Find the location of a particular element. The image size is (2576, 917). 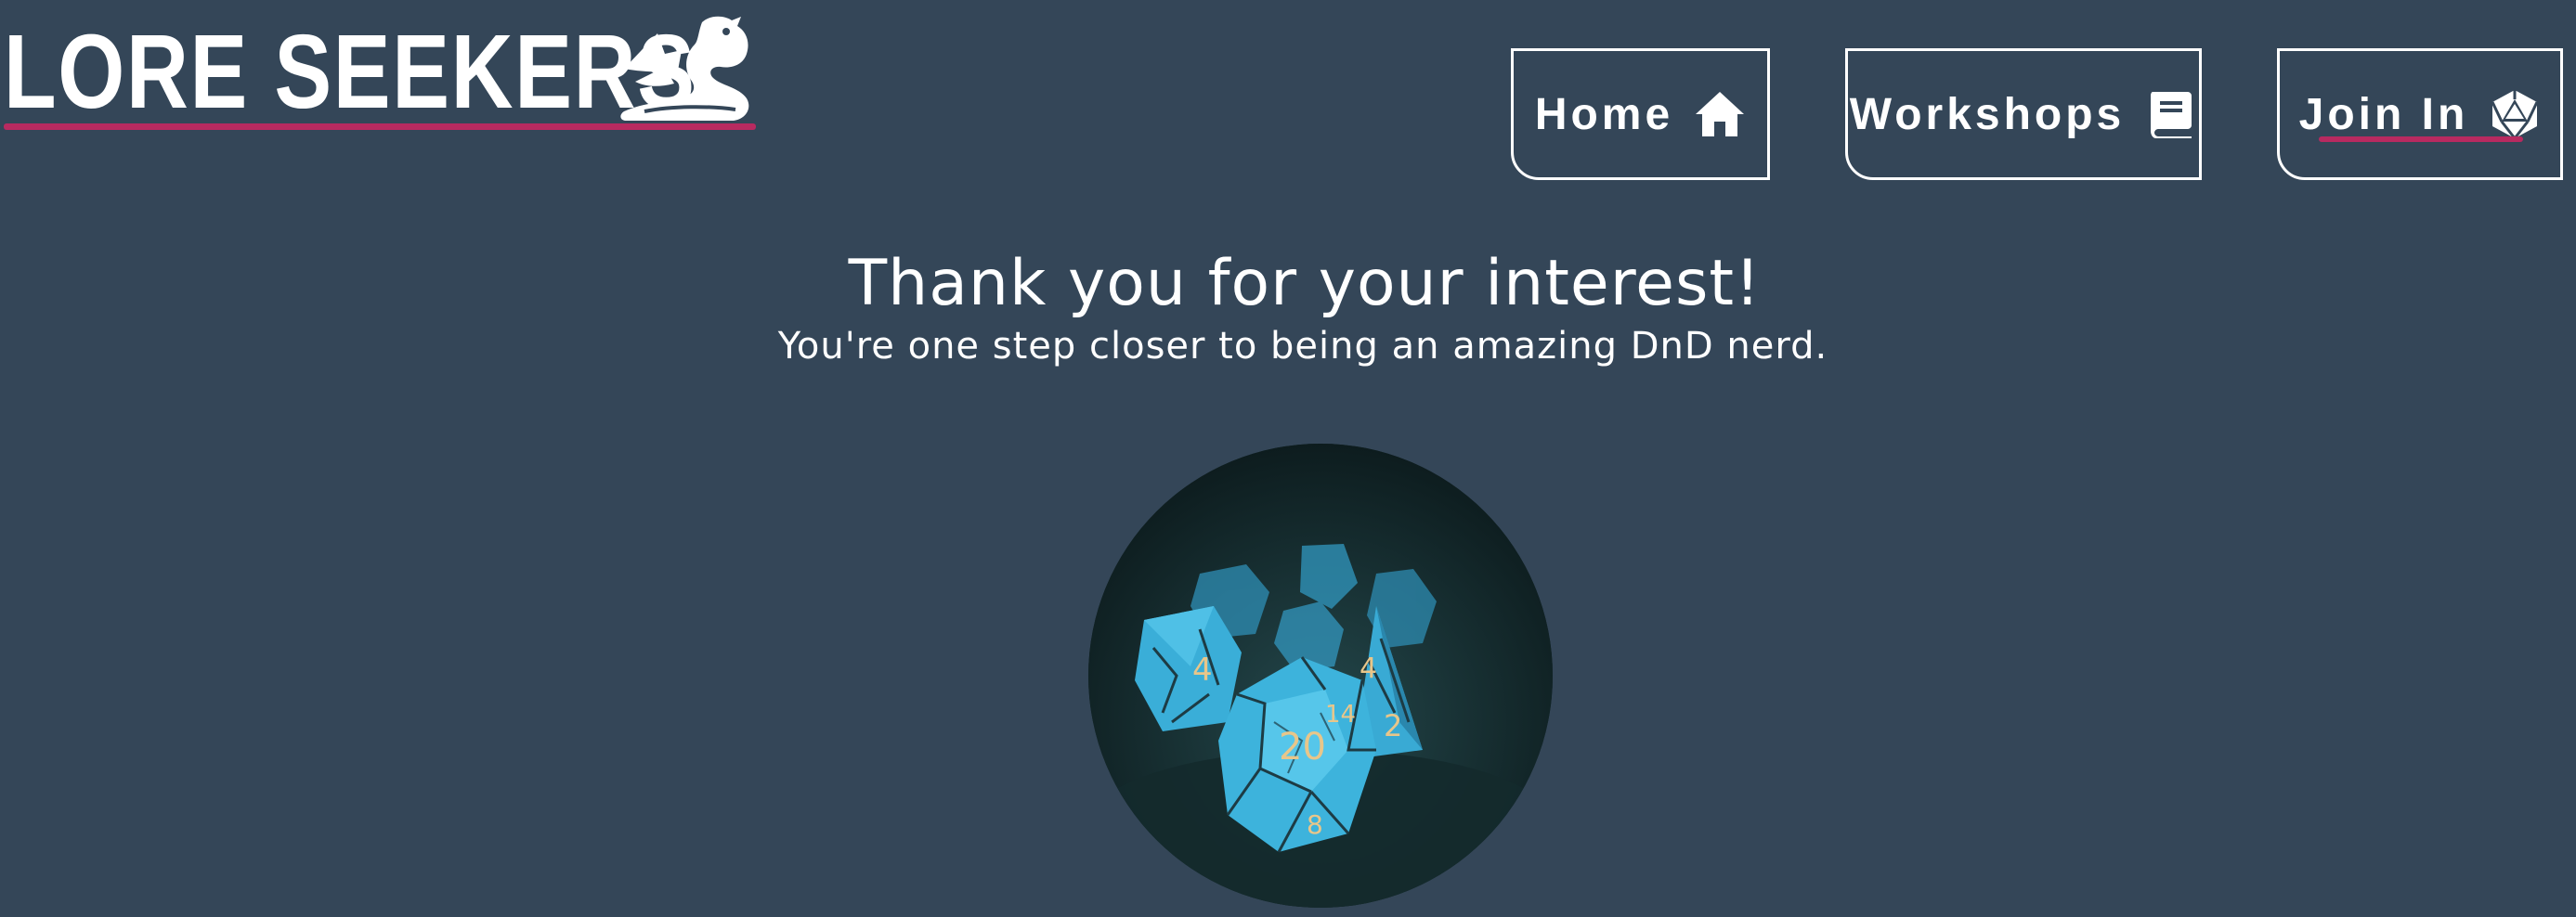

nav-workshops-label: Workshops is located at coordinates (1988, 114).